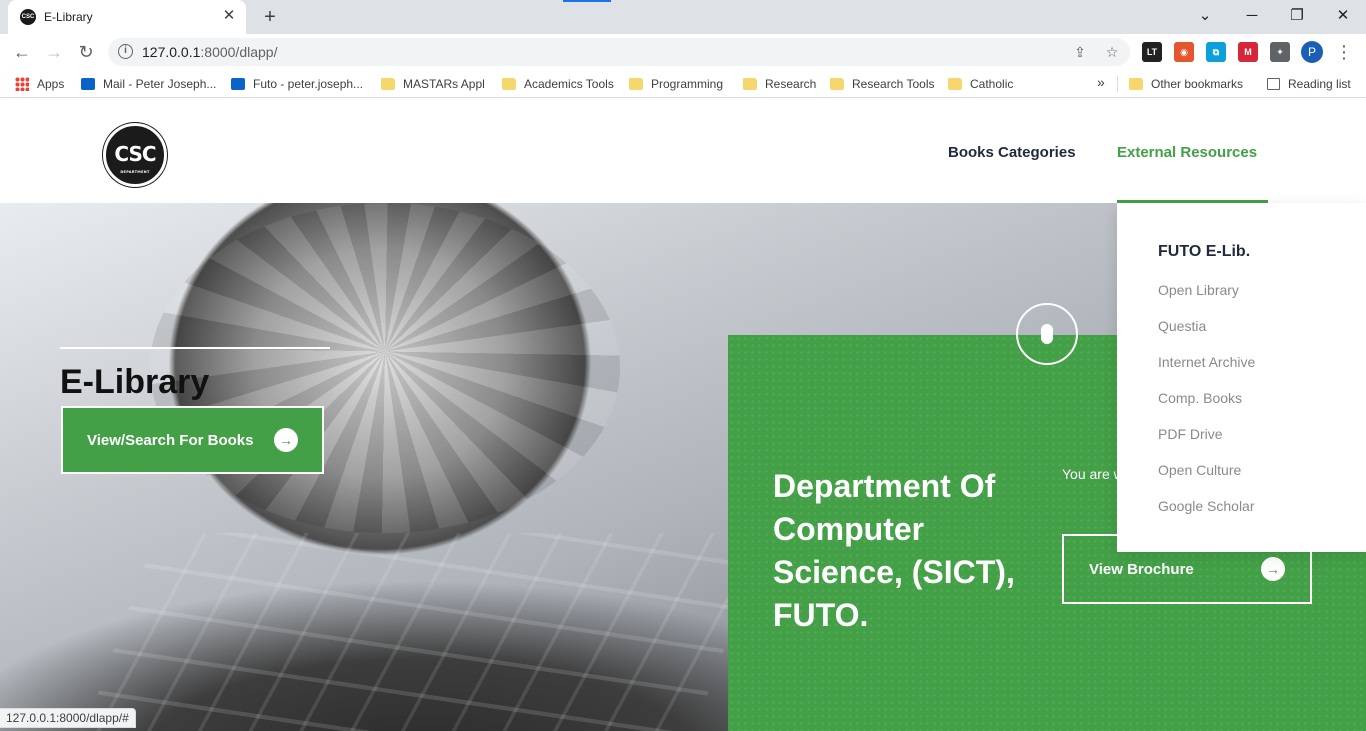  What do you see at coordinates (1080, 52) in the screenshot?
I see `share-icon: ⇪` at bounding box center [1080, 52].